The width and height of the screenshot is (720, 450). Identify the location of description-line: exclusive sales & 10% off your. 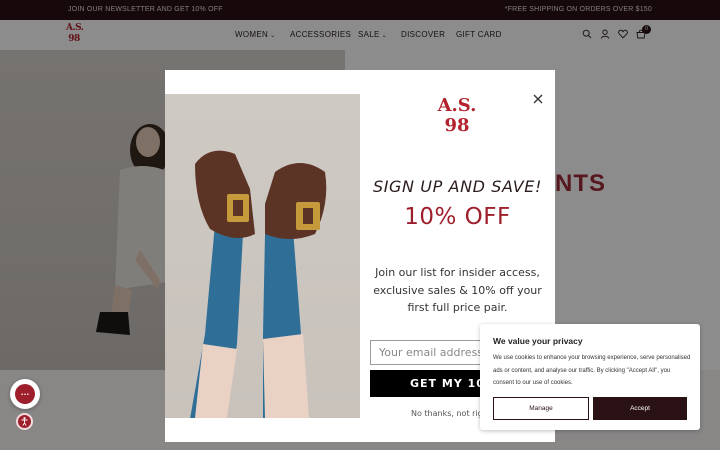
(457, 290).